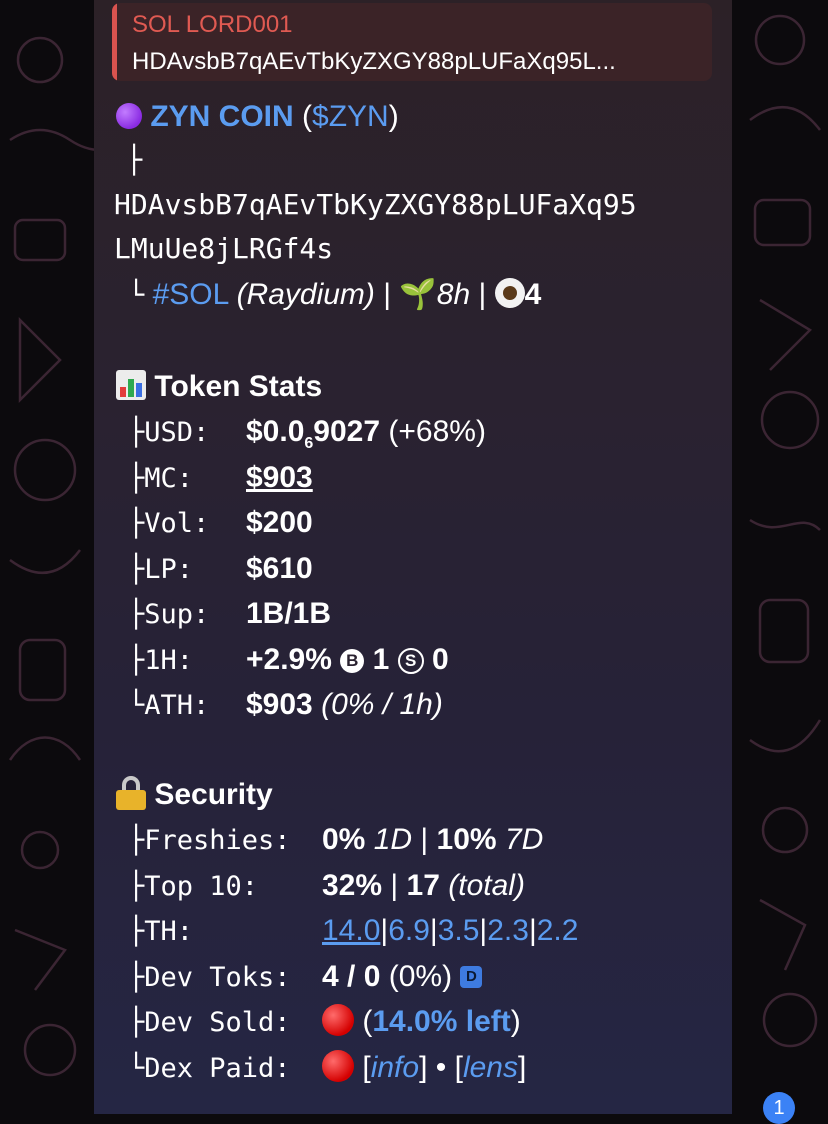 The width and height of the screenshot is (828, 1124). Describe the element at coordinates (193, 886) in the screenshot. I see `top10-label: ├Top 10:` at that location.